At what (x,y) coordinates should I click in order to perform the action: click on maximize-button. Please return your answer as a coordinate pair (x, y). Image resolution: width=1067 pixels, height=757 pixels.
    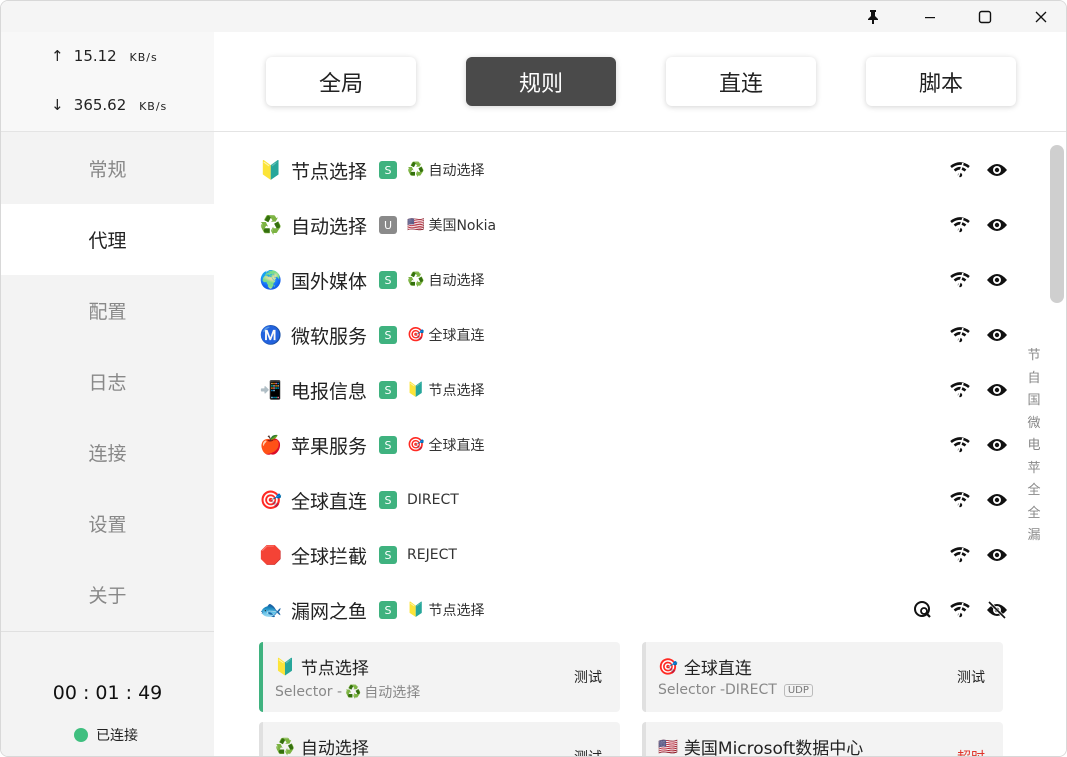
    Looking at the image, I should click on (985, 16).